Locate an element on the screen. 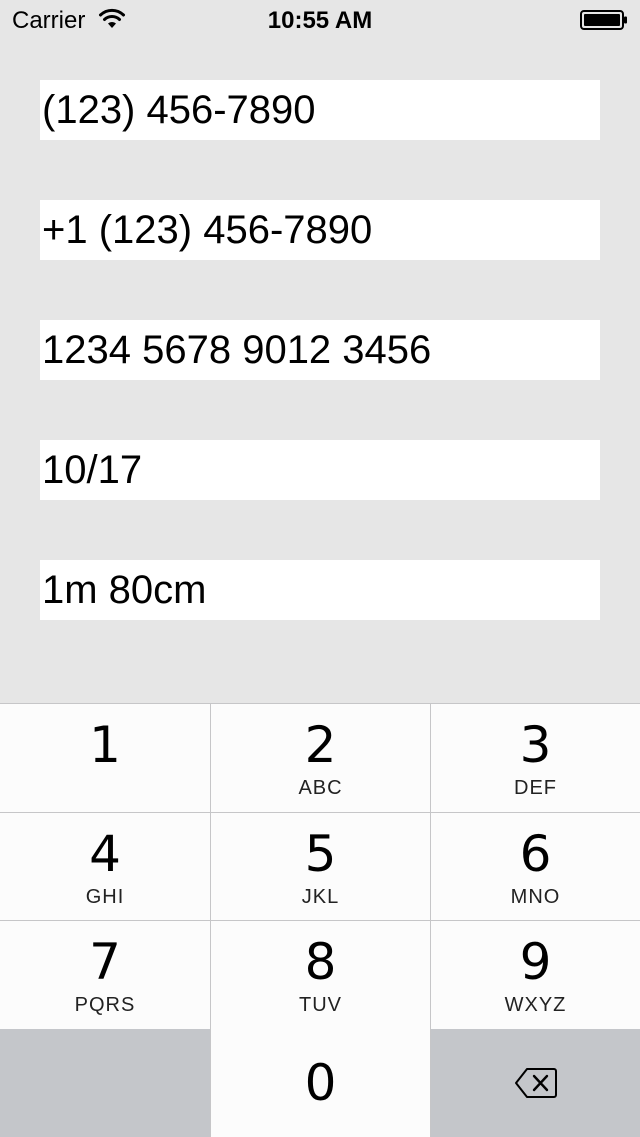 This screenshot has height=1137, width=640. key-digit: 9 is located at coordinates (535, 962).